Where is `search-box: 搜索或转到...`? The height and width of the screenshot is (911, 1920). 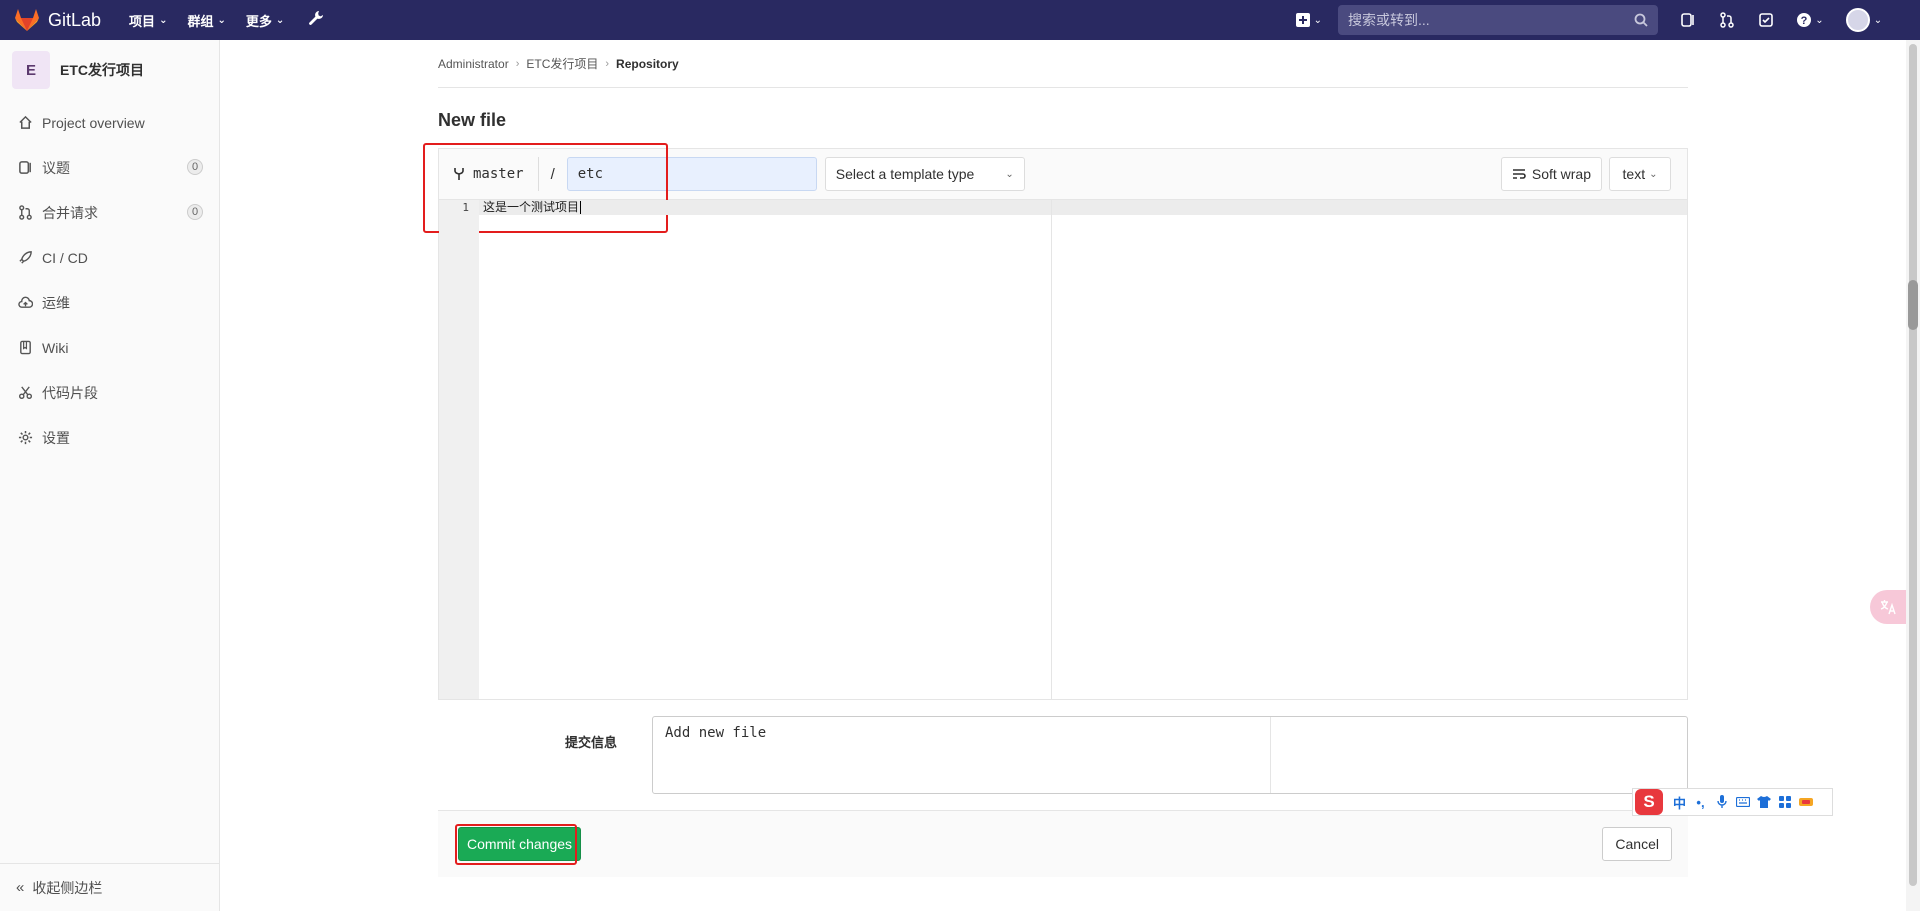
search-box: 搜索或转到... is located at coordinates (1498, 20).